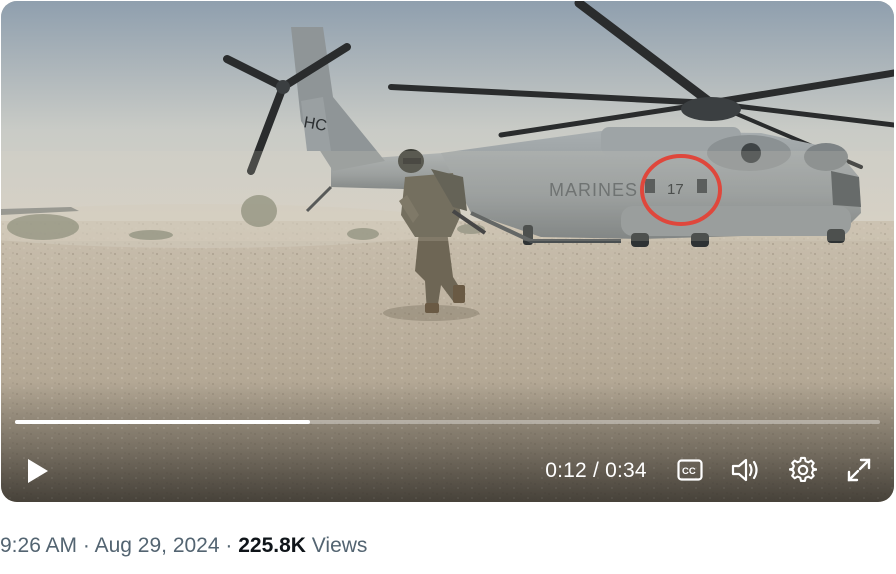 Image resolution: width=896 pixels, height=574 pixels. I want to click on svg-text: CC, so click(689, 471).